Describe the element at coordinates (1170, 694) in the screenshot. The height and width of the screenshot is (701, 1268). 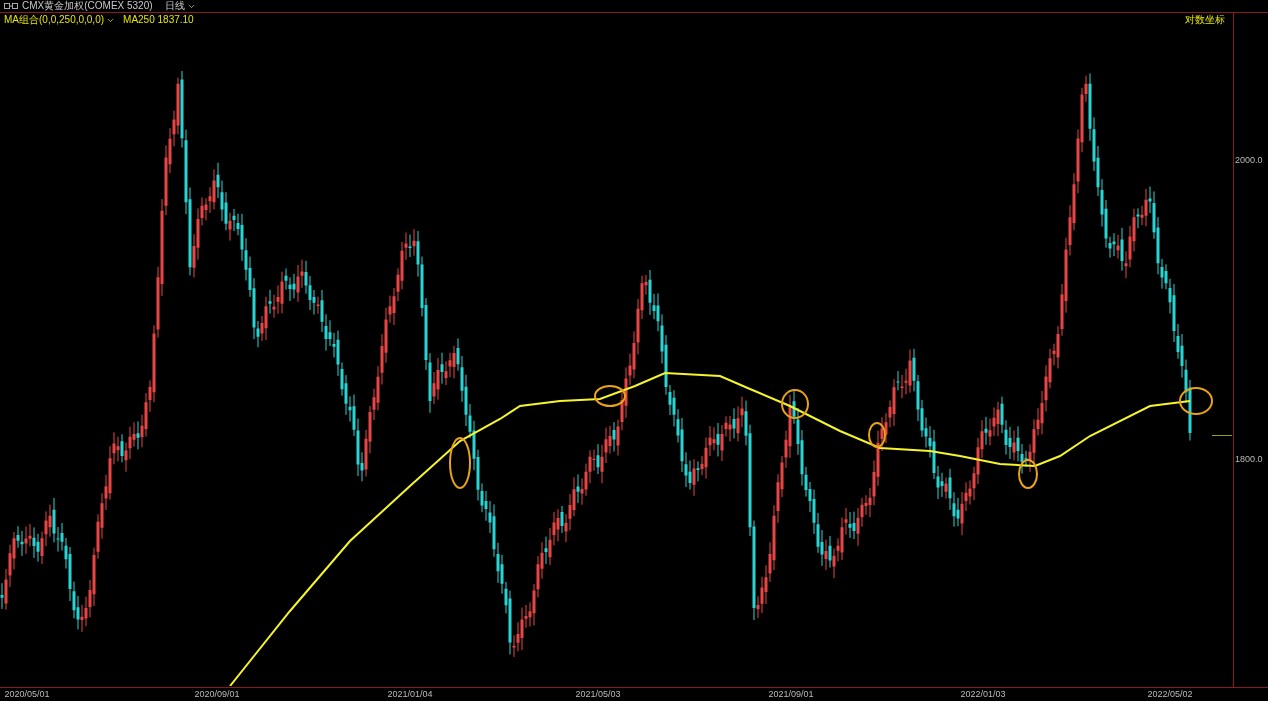
I see `x-axis-label: 2022/05/02` at that location.